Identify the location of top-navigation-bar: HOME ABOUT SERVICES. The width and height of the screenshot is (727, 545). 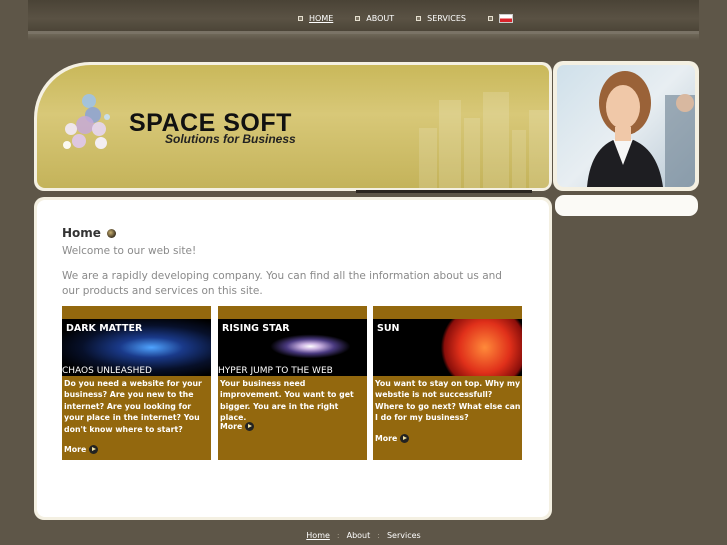
(363, 20).